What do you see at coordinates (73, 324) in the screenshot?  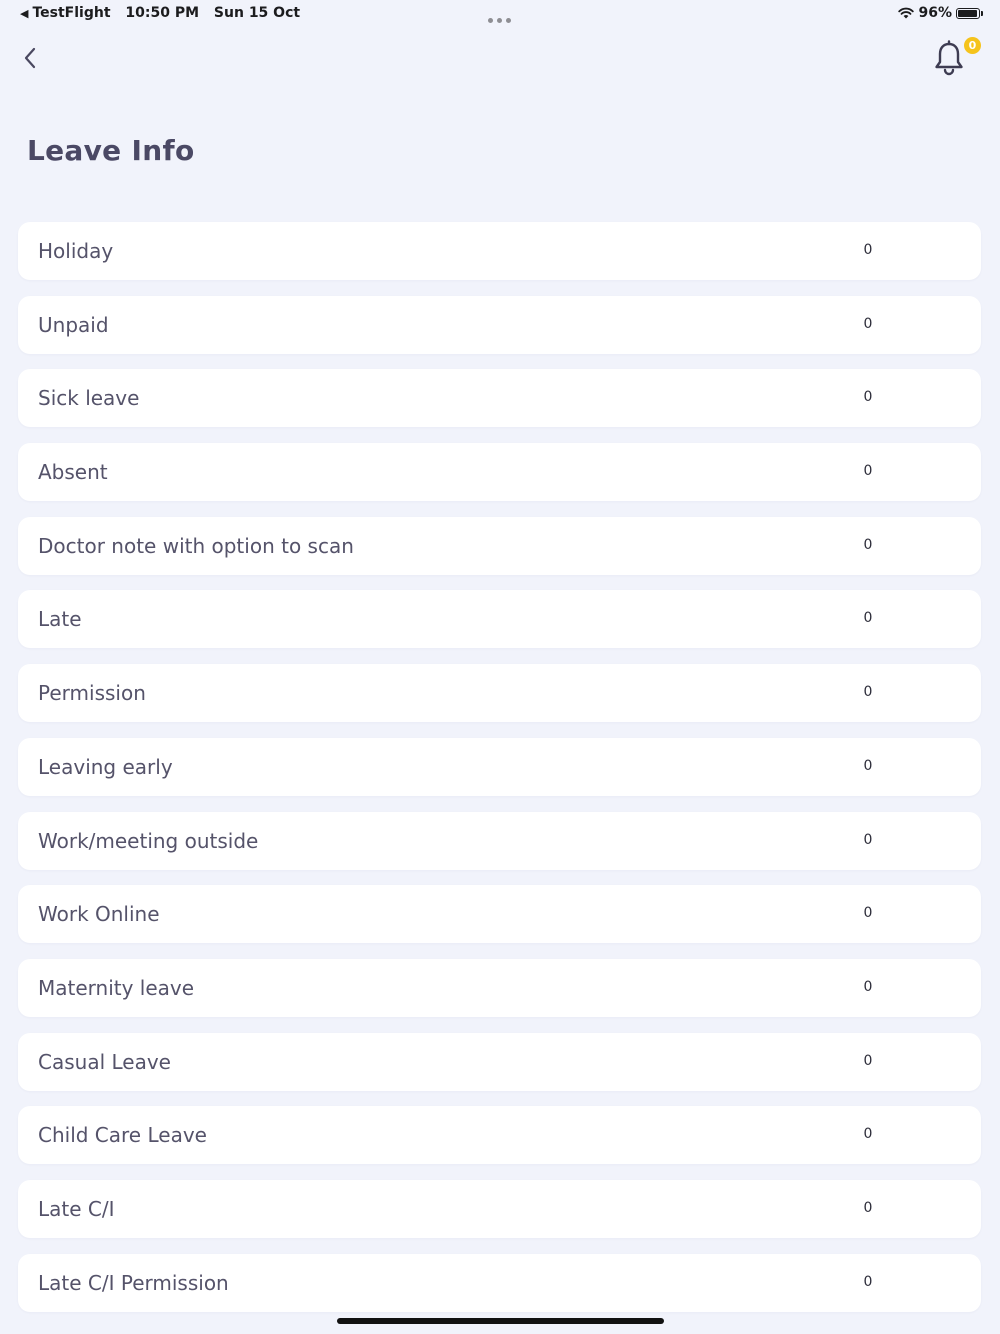 I see `leave-label: Unpaid` at bounding box center [73, 324].